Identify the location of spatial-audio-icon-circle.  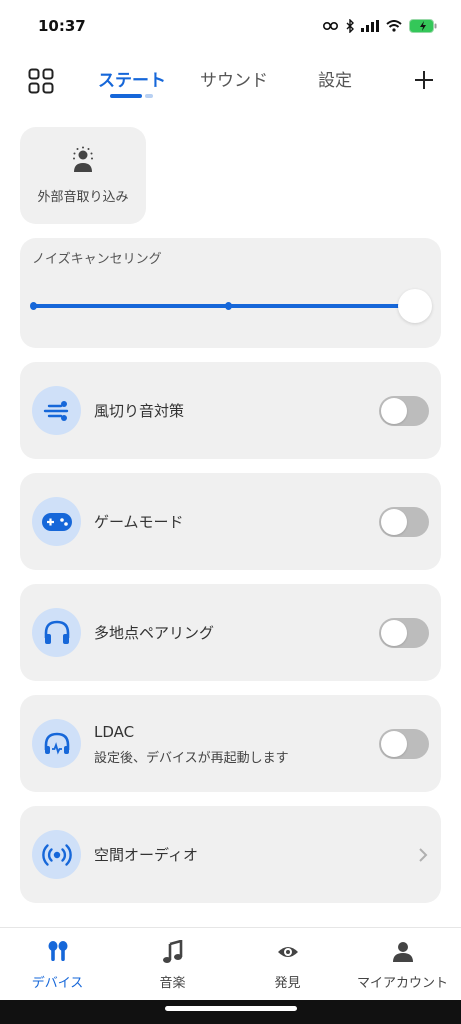
(56, 854).